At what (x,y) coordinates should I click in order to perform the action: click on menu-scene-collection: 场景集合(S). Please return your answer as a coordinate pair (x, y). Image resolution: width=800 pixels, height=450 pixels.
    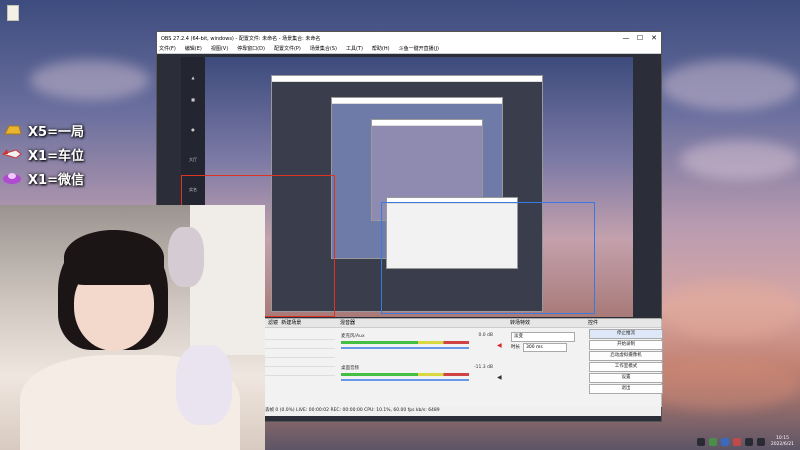
    Looking at the image, I should click on (323, 48).